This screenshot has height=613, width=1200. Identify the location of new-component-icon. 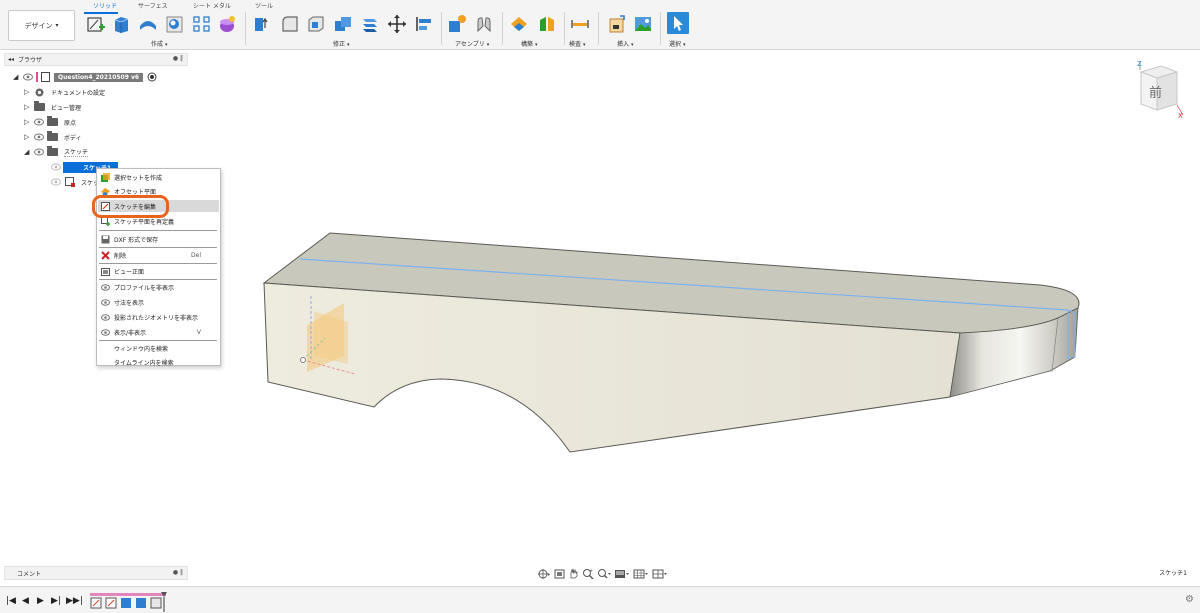
(227, 24).